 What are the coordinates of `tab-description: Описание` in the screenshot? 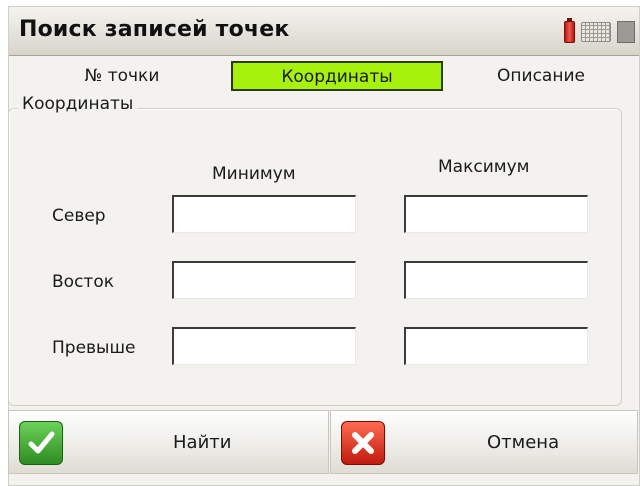 It's located at (541, 76).